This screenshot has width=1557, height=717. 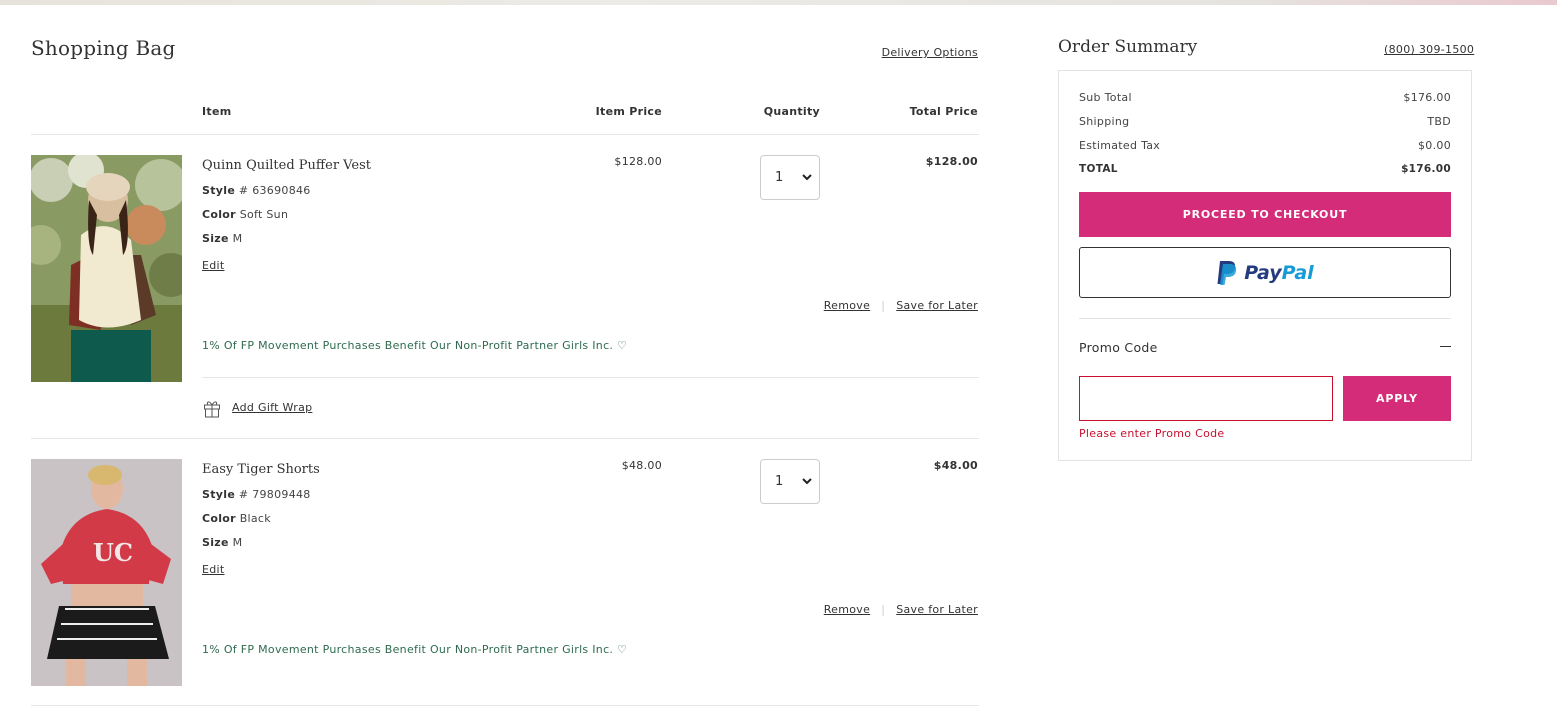 What do you see at coordinates (641, 465) in the screenshot?
I see `item-price: $48.00` at bounding box center [641, 465].